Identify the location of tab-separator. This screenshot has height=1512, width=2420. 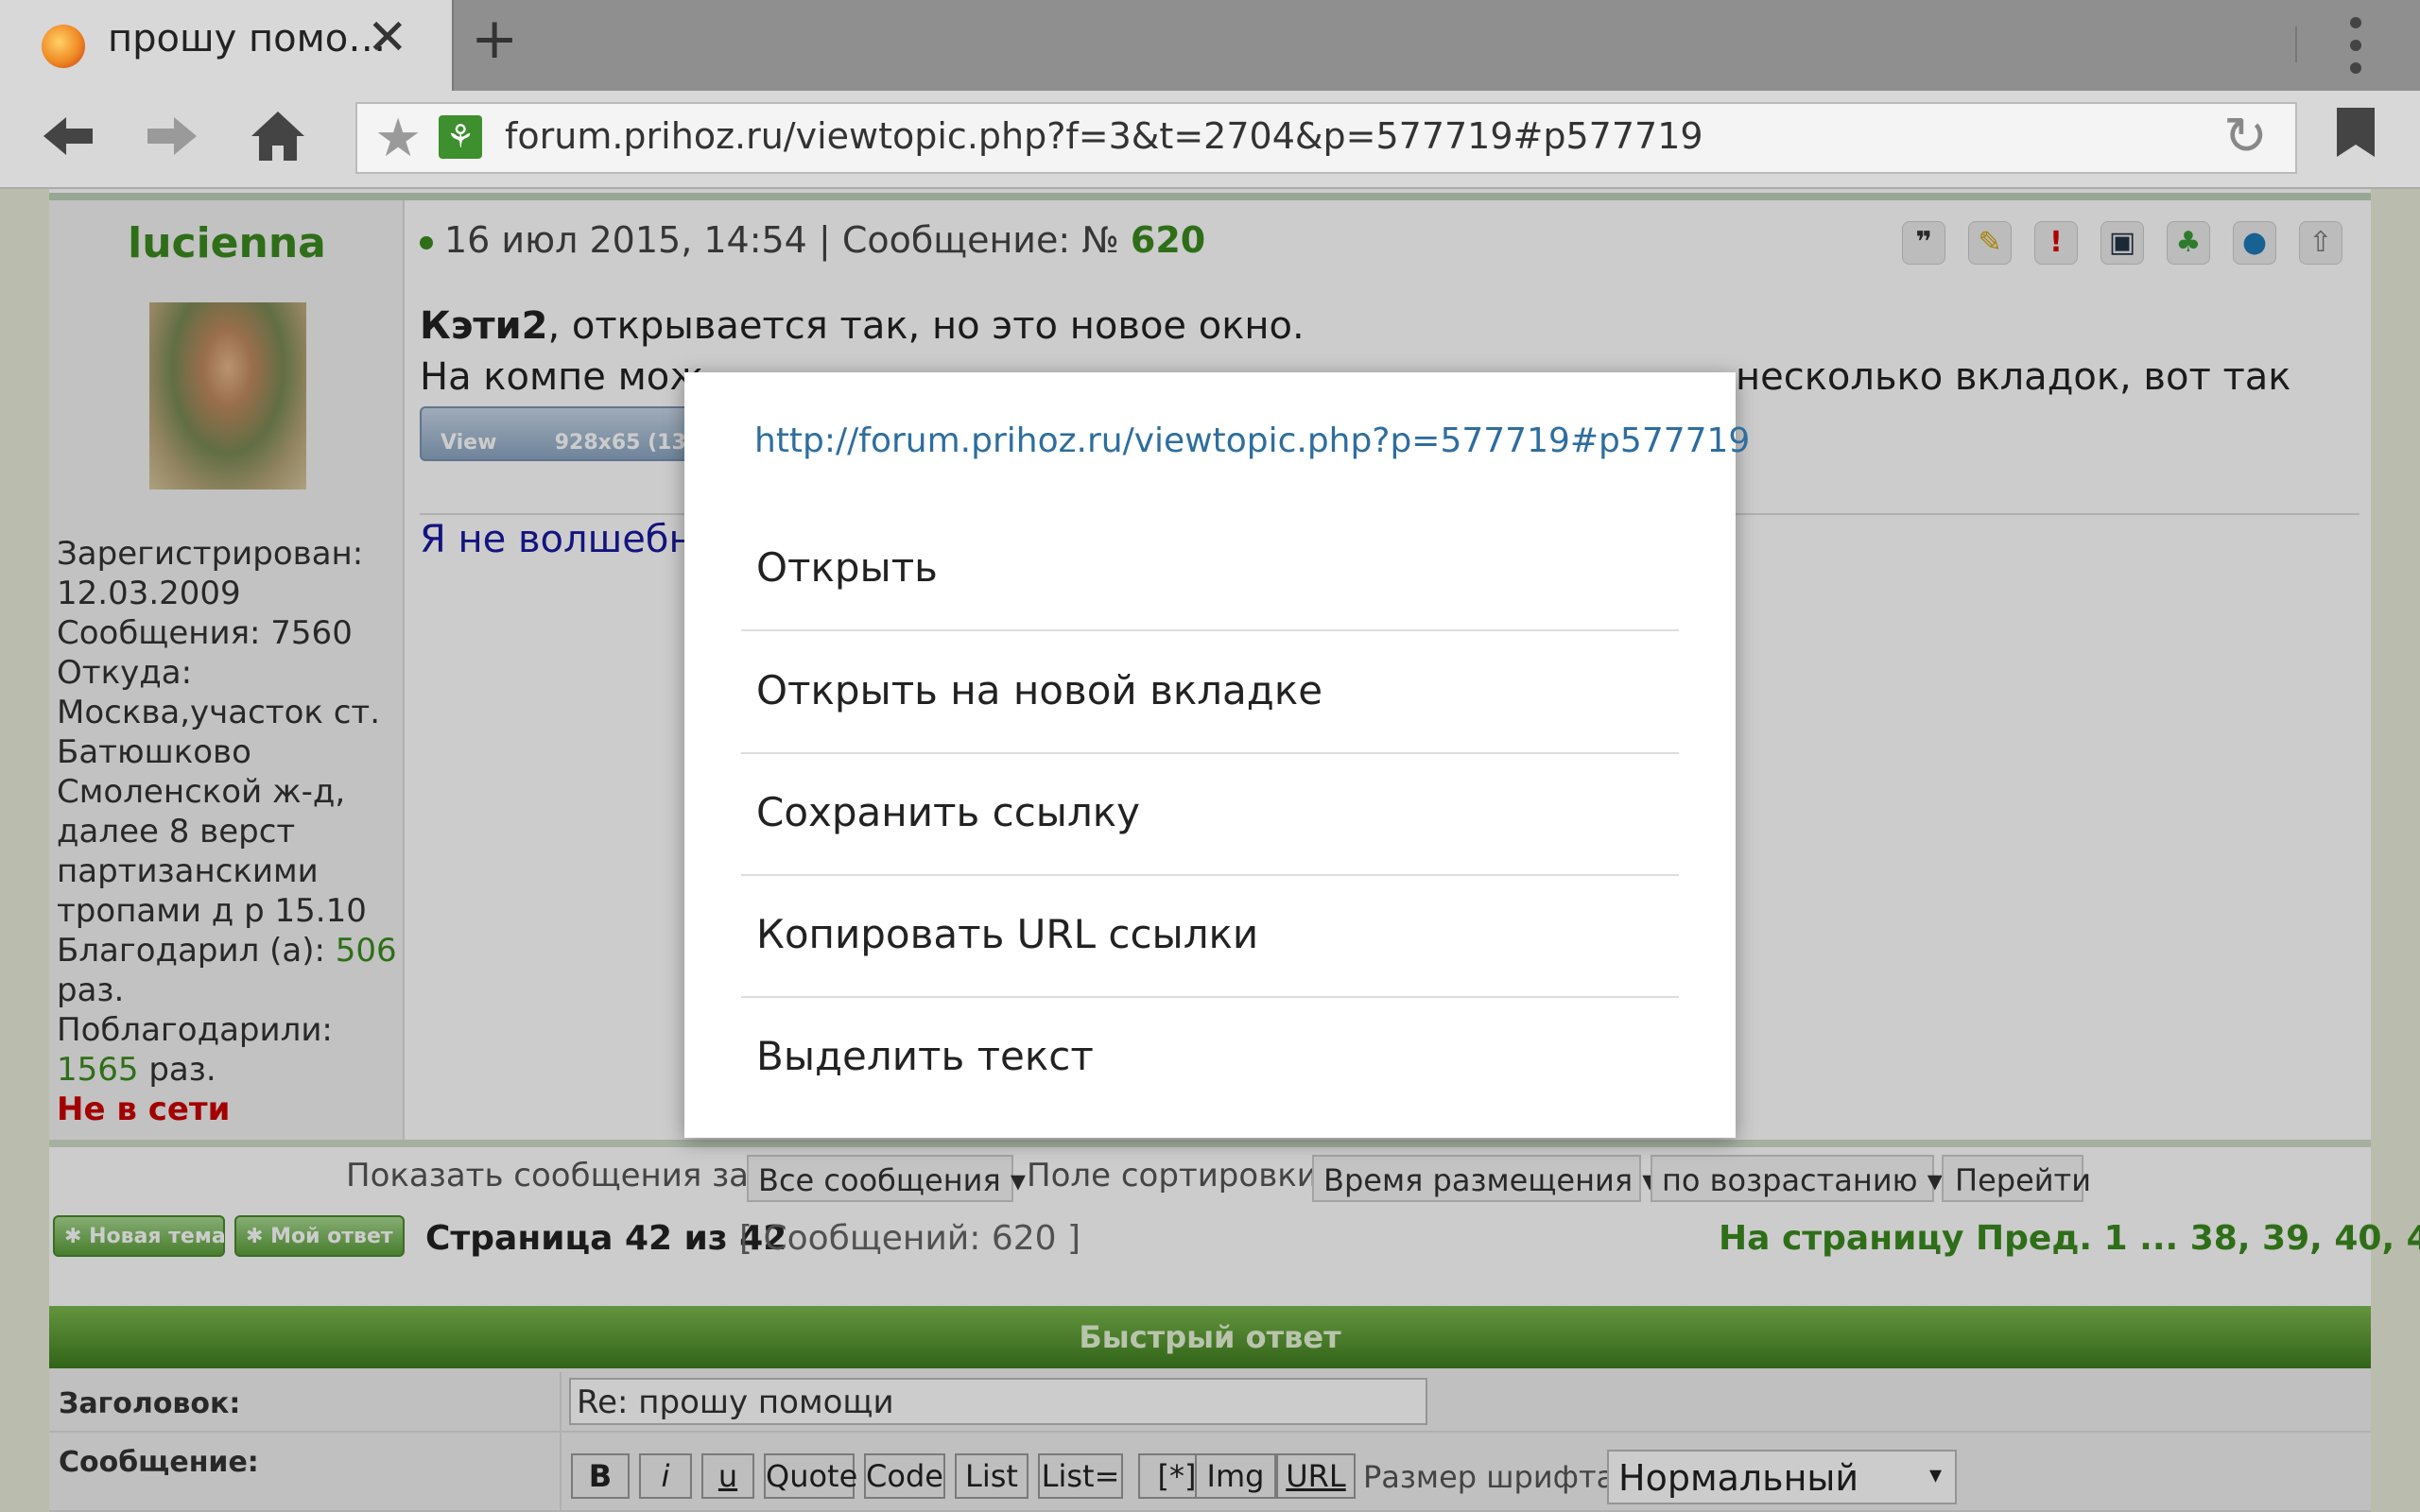
(2296, 44).